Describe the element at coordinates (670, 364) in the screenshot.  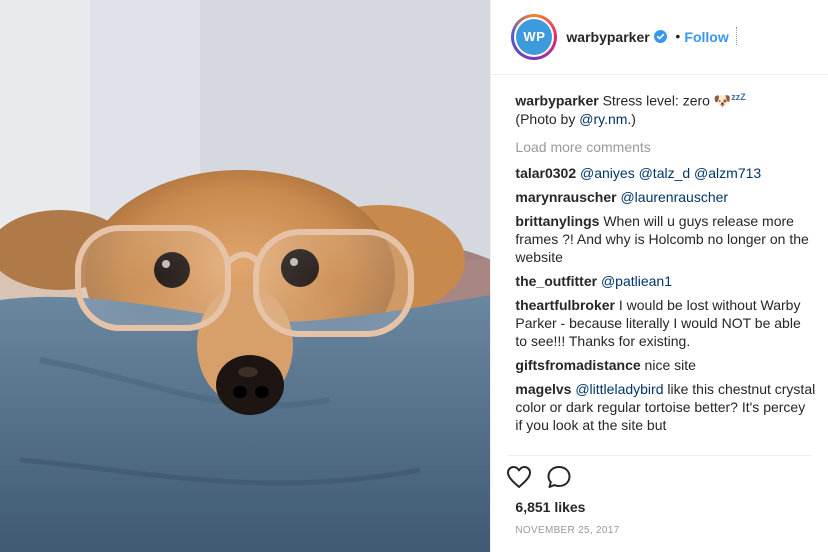
I see `comment-text: nice site` at that location.